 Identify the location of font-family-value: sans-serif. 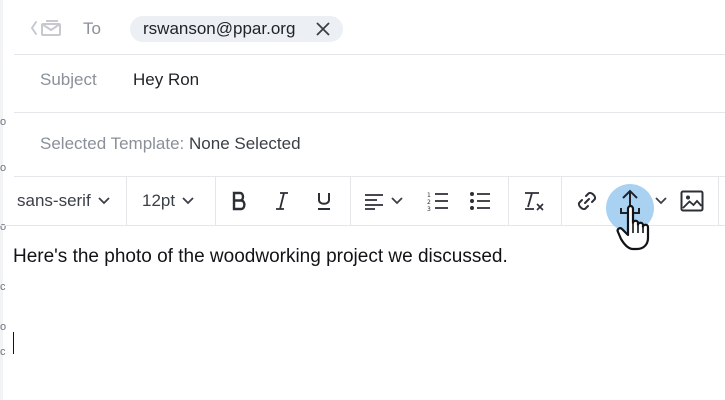
(54, 200).